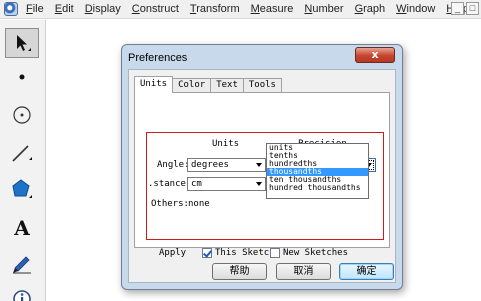 The image size is (481, 301). Describe the element at coordinates (317, 188) in the screenshot. I see `precision-option: hundred thousandths` at that location.